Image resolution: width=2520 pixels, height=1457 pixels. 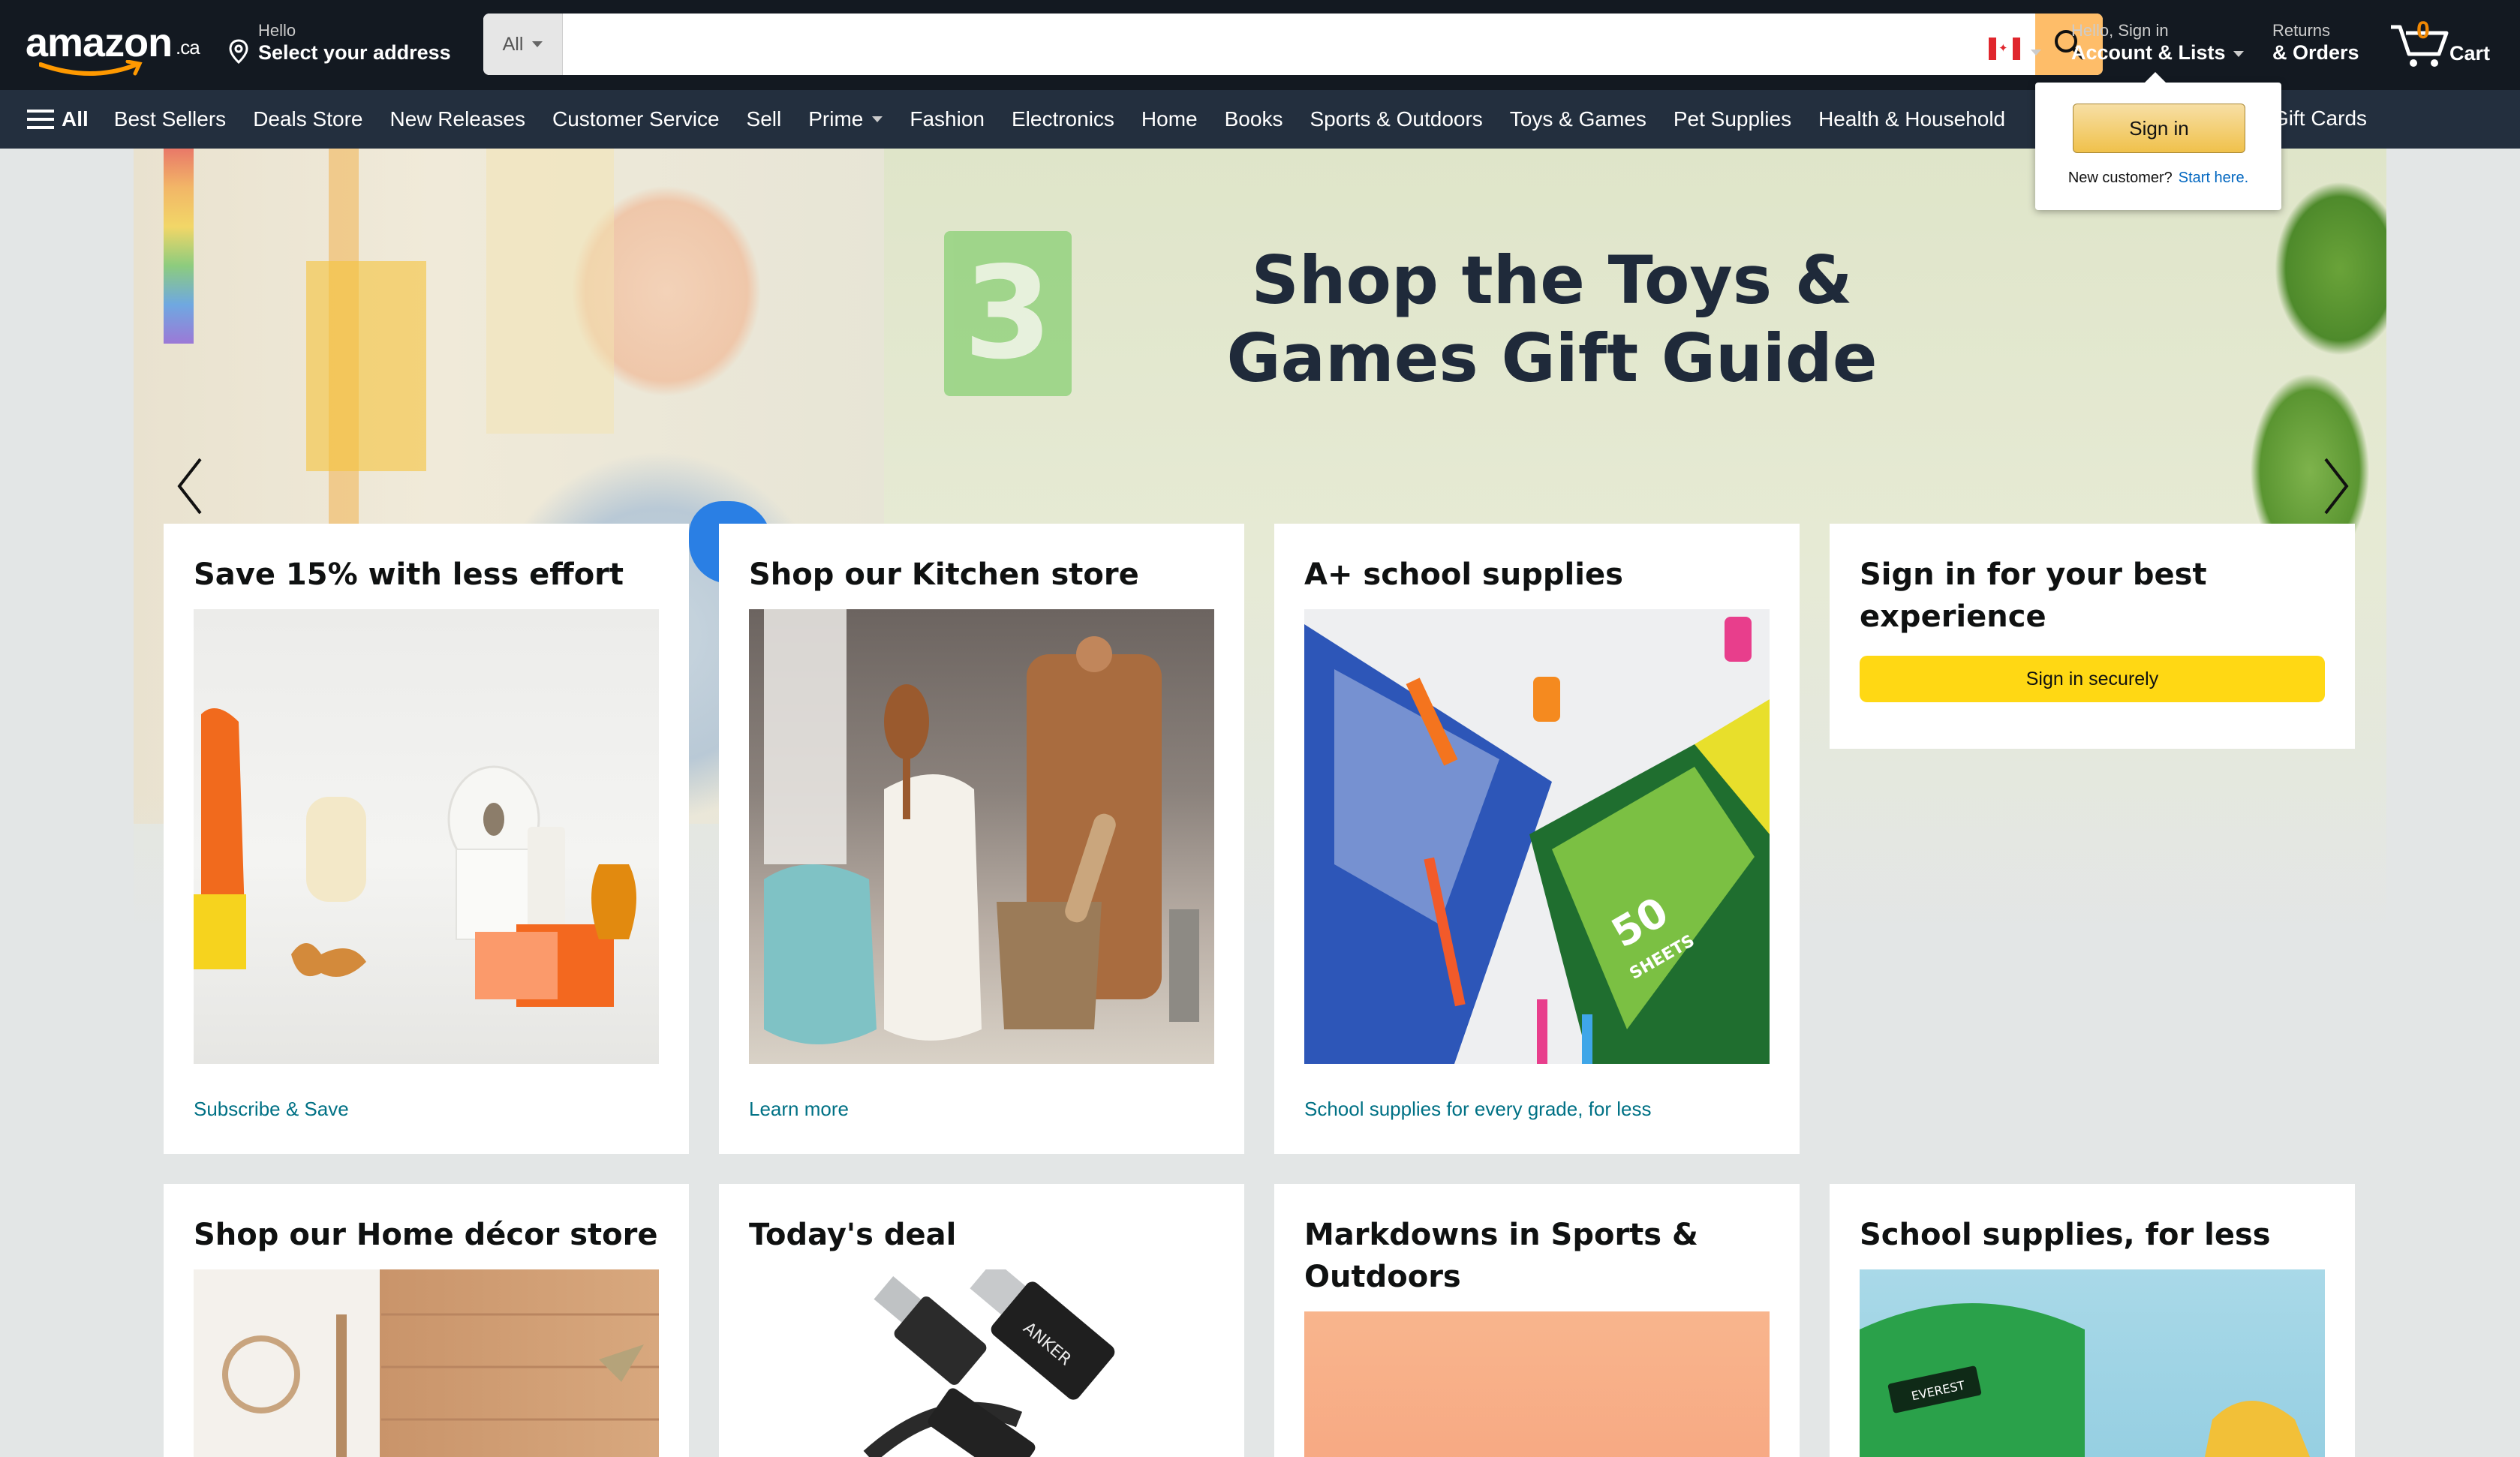 What do you see at coordinates (550, 291) in the screenshot?
I see `bookshelf-decoration` at bounding box center [550, 291].